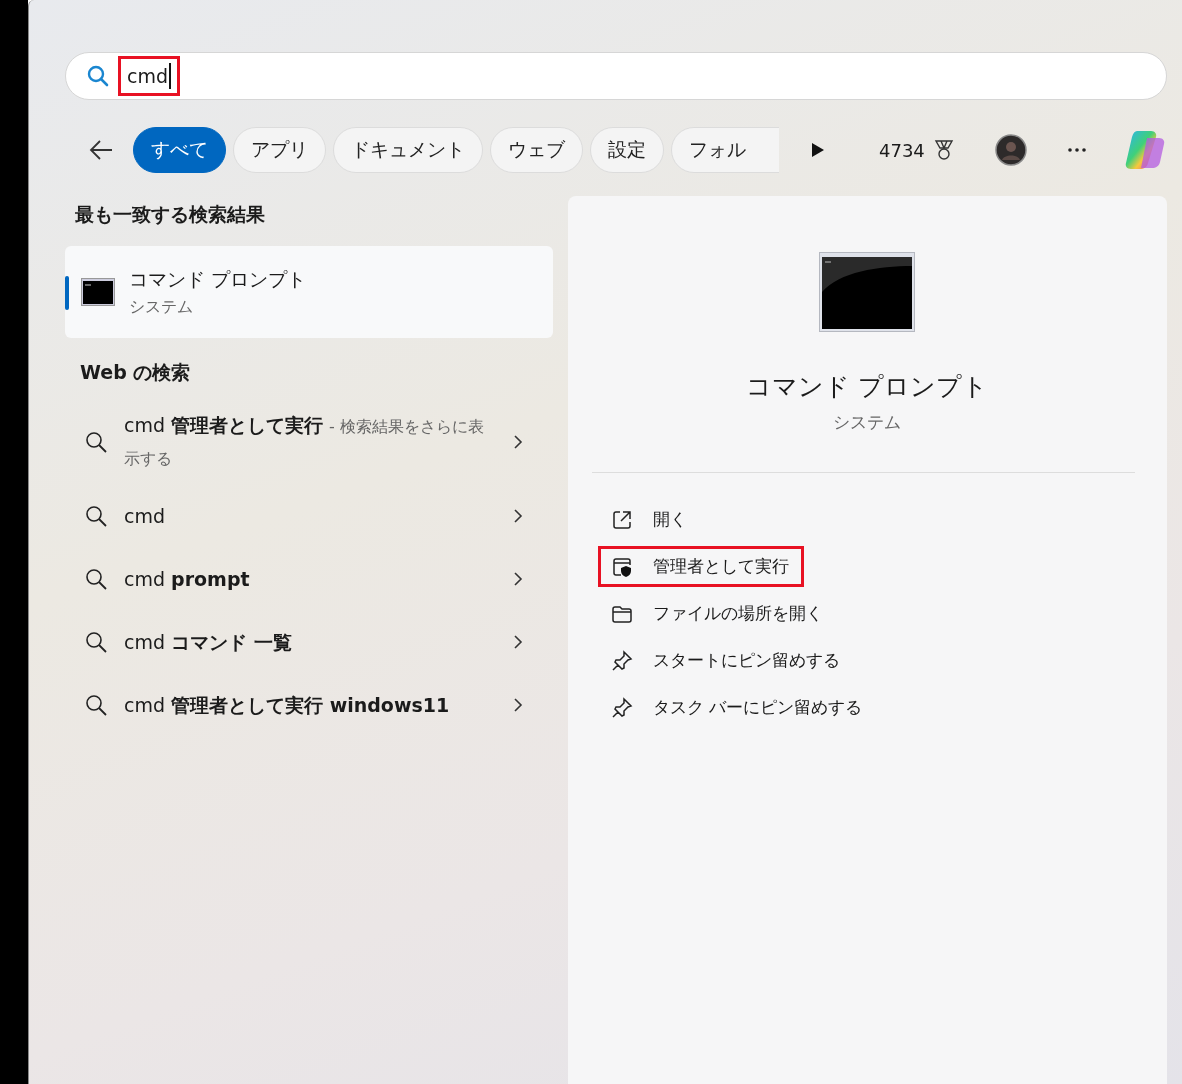  What do you see at coordinates (287, 705) in the screenshot?
I see `web-result-text: cmd 管理者として実行 windows11` at bounding box center [287, 705].